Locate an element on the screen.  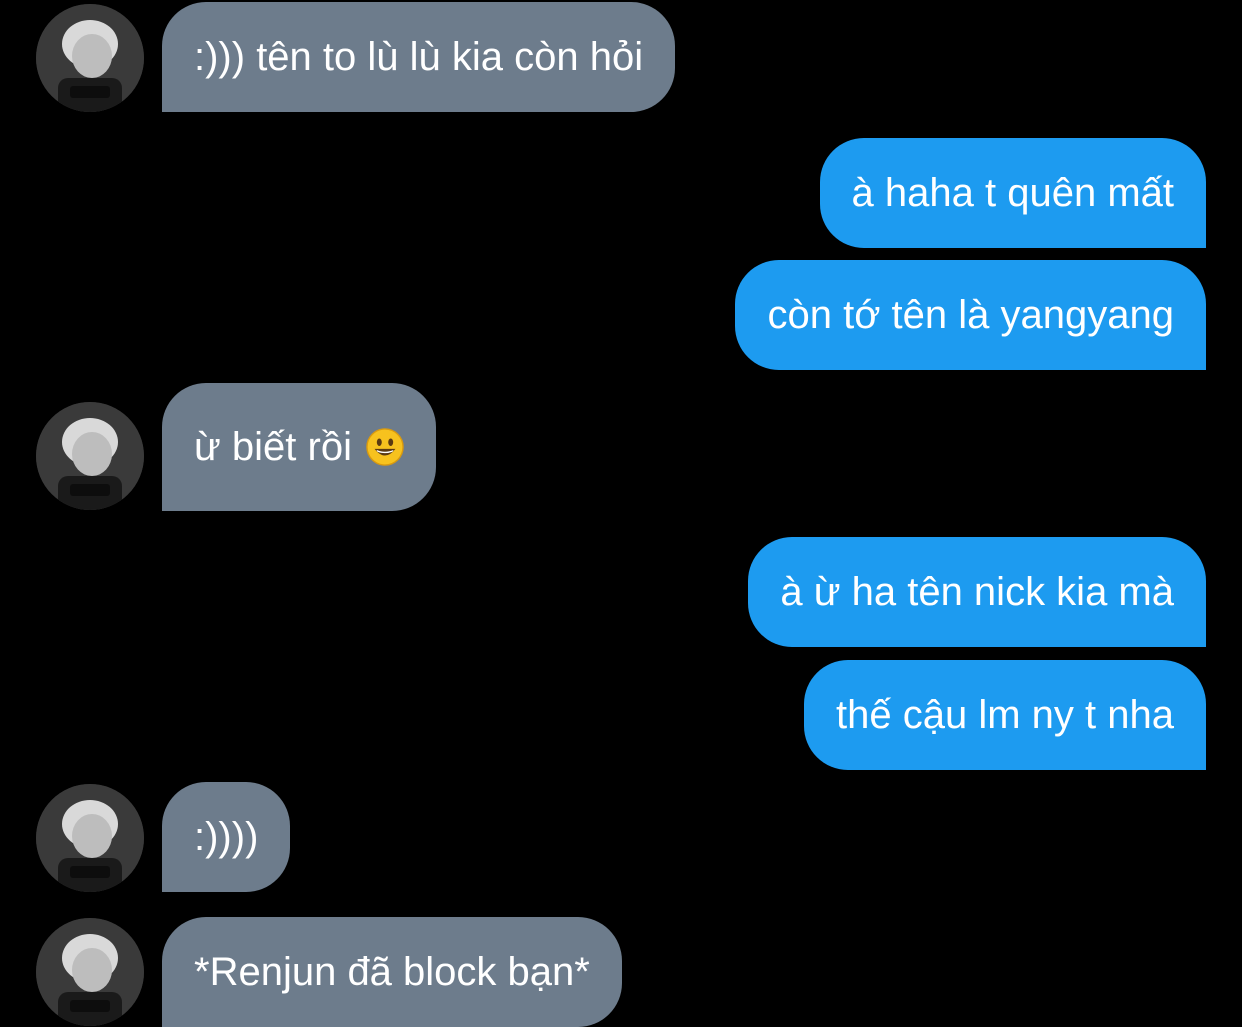
message-text: :))) tên to lù lù kia còn hỏi is located at coordinates (419, 57).